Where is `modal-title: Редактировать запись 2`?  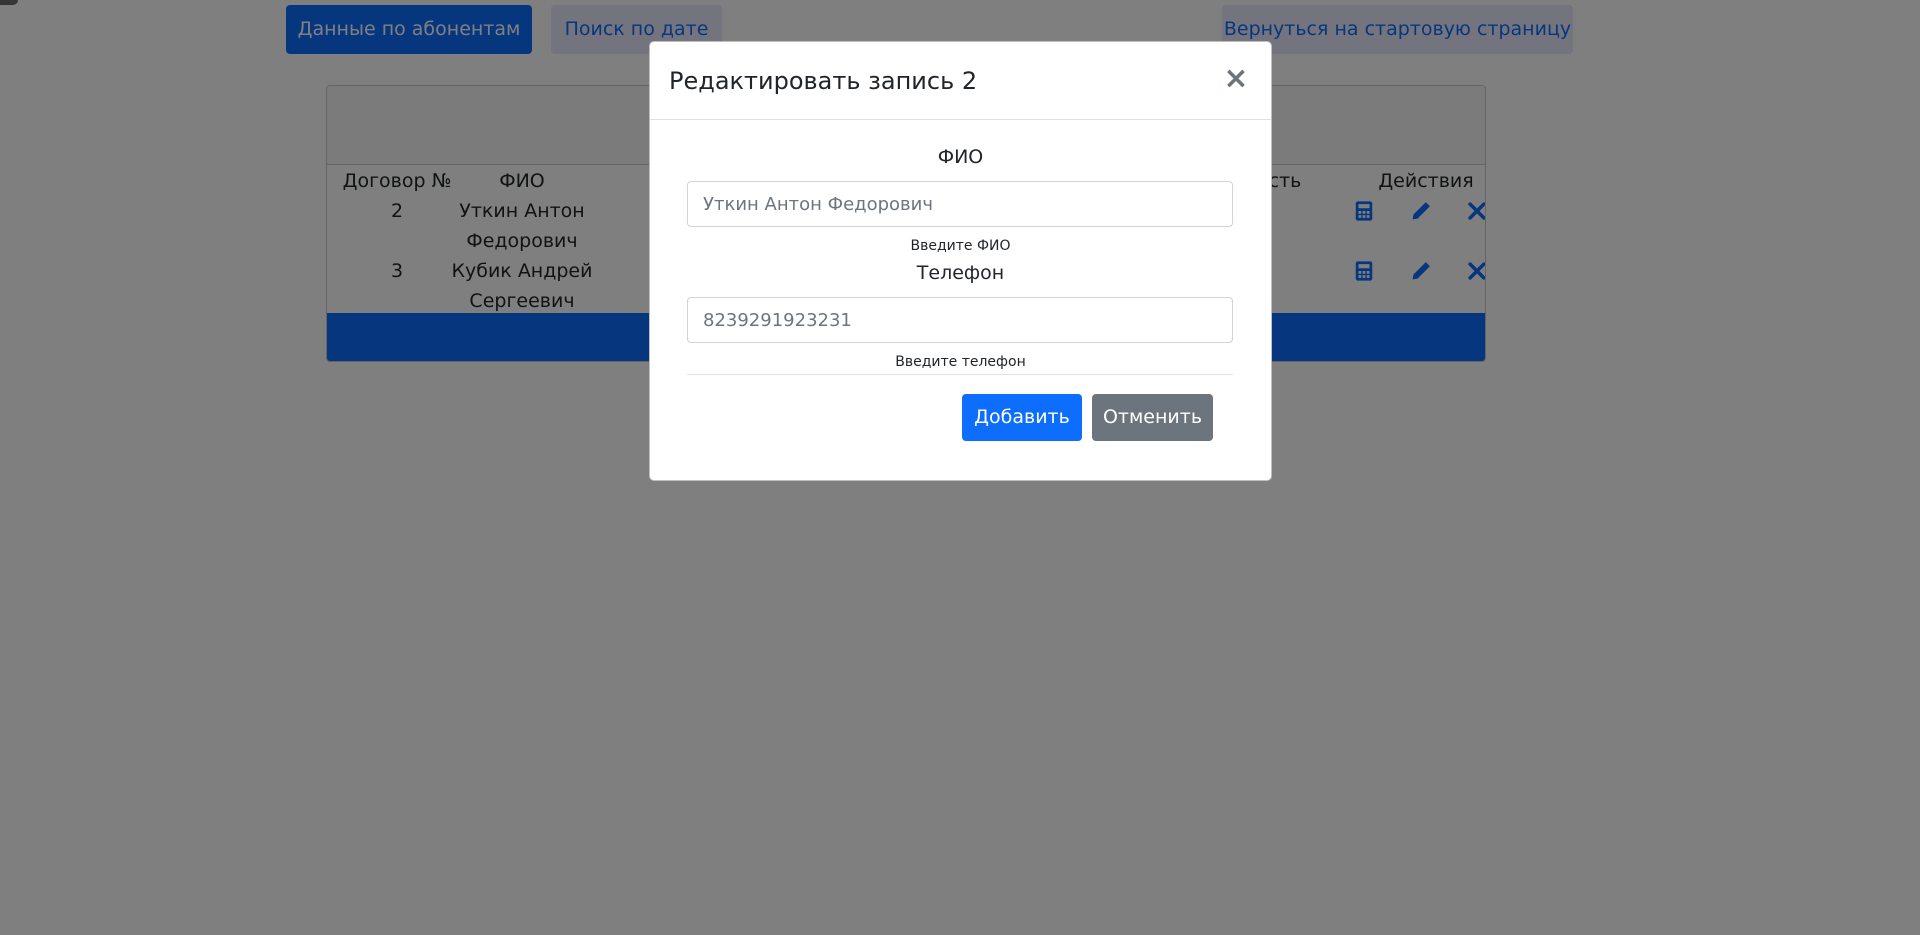 modal-title: Редактировать запись 2 is located at coordinates (823, 81).